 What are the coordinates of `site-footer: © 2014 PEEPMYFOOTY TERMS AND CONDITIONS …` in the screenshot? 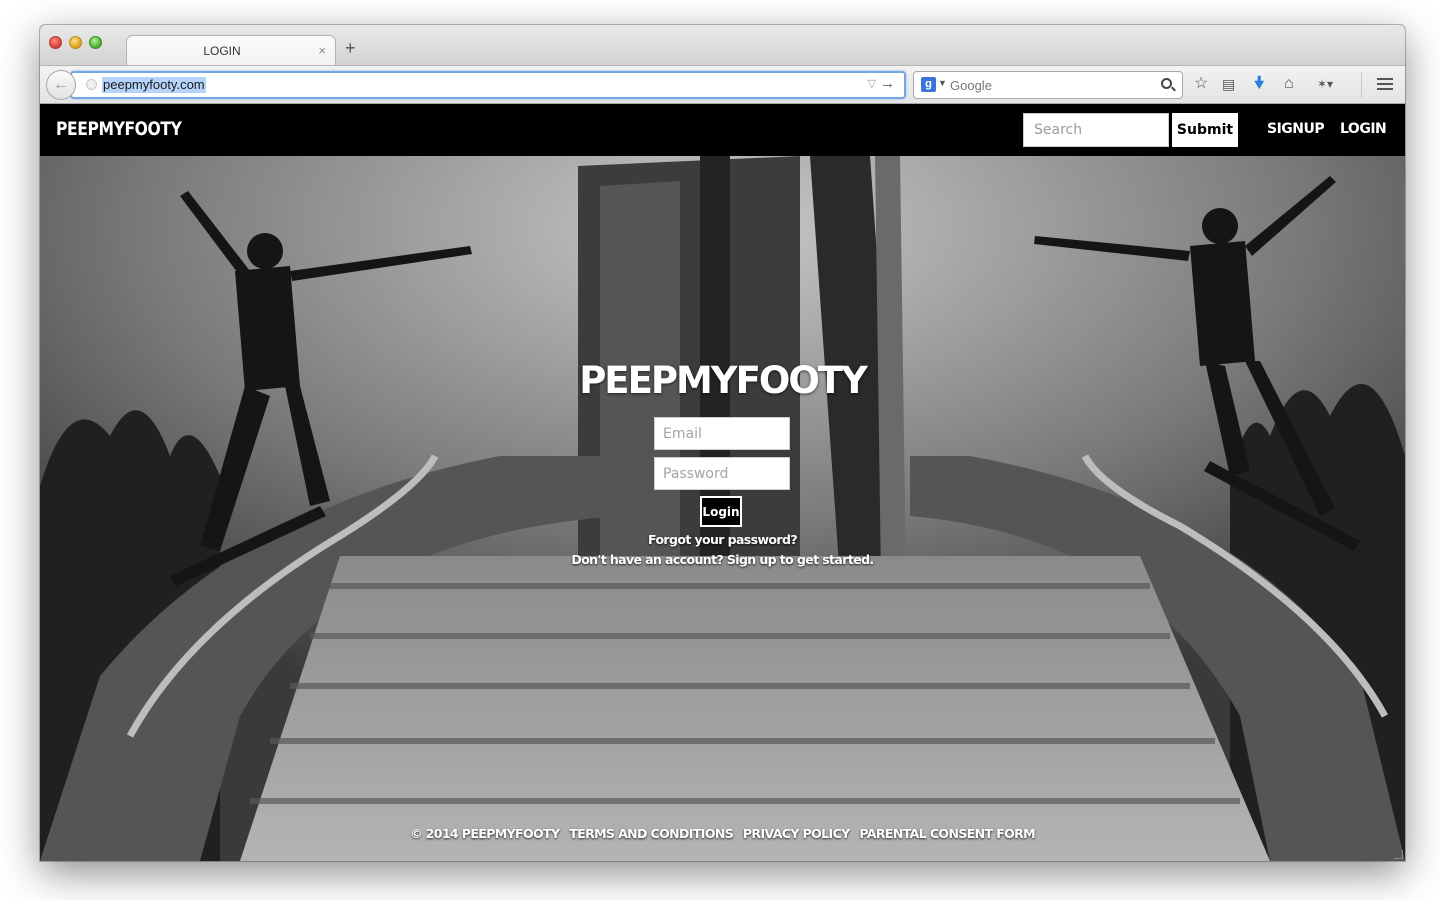 It's located at (722, 833).